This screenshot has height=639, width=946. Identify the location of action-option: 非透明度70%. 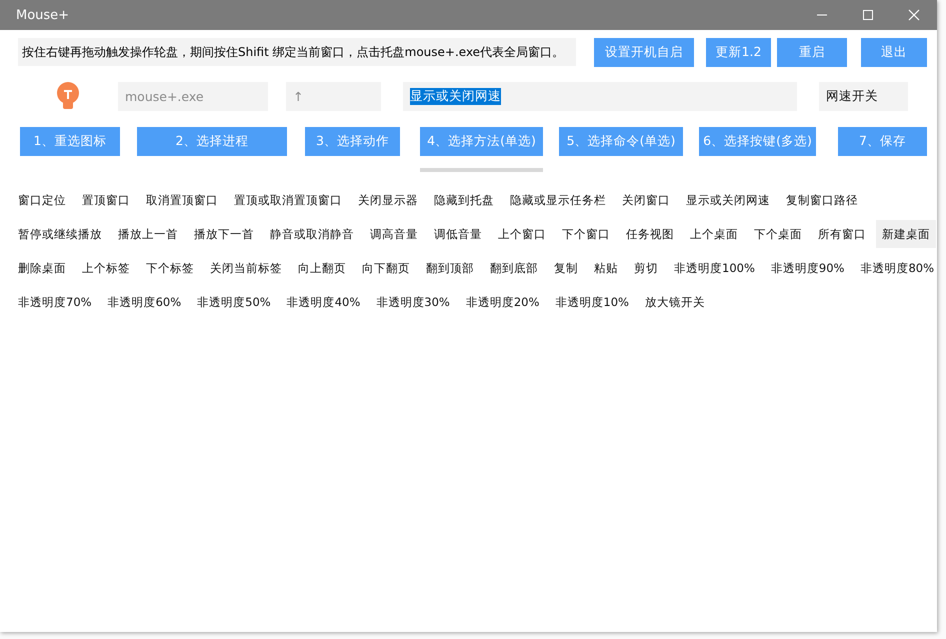
(55, 302).